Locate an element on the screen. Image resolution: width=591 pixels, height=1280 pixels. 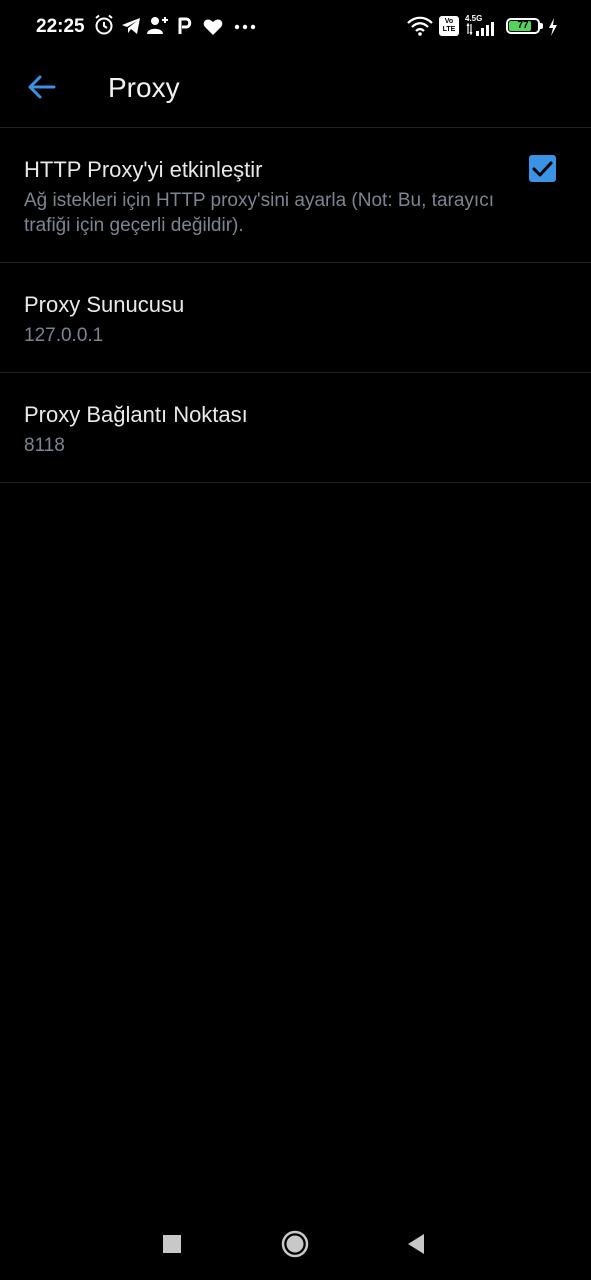
back-arrow-icon is located at coordinates (42, 87).